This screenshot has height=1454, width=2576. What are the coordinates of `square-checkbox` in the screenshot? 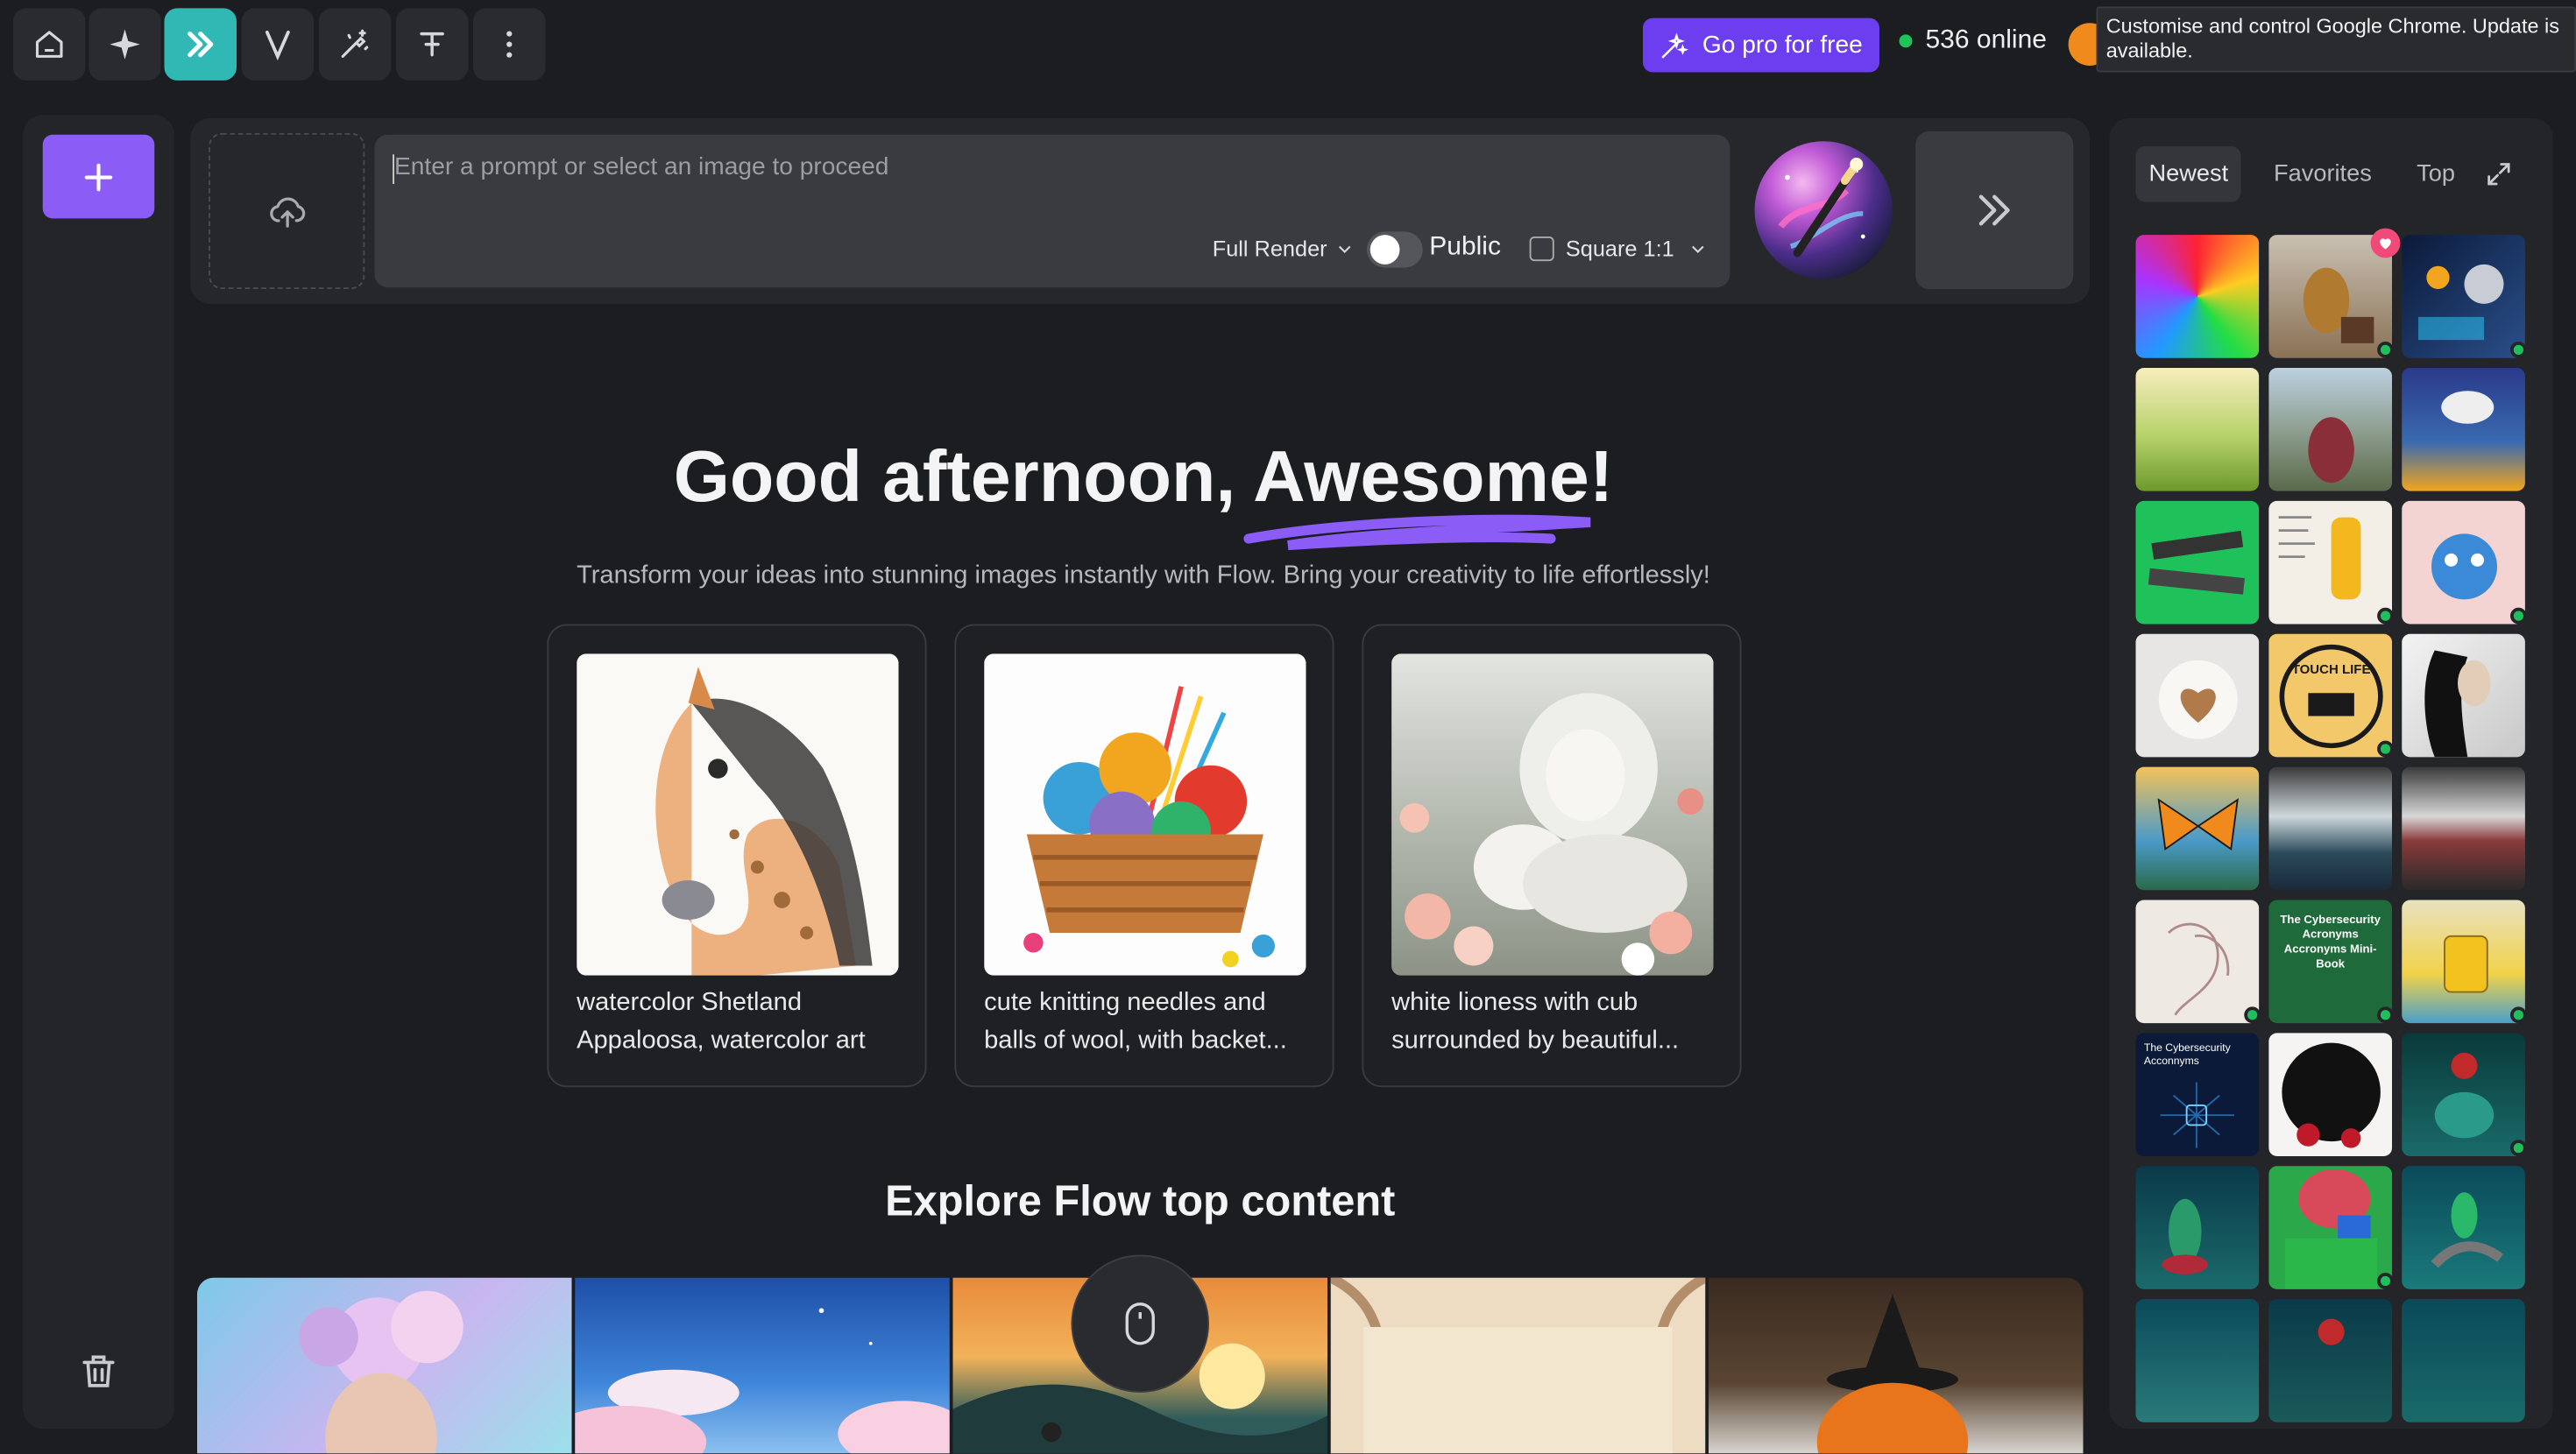 It's located at (1541, 249).